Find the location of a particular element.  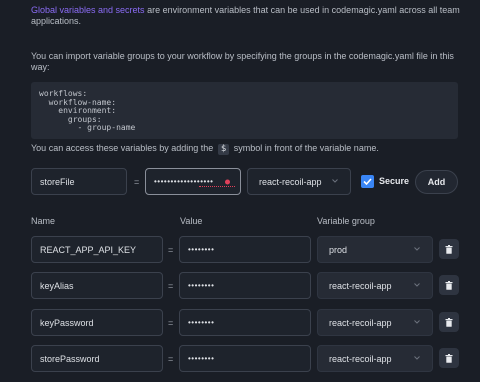

variable-name-text: keyPassword is located at coordinates (67, 322).